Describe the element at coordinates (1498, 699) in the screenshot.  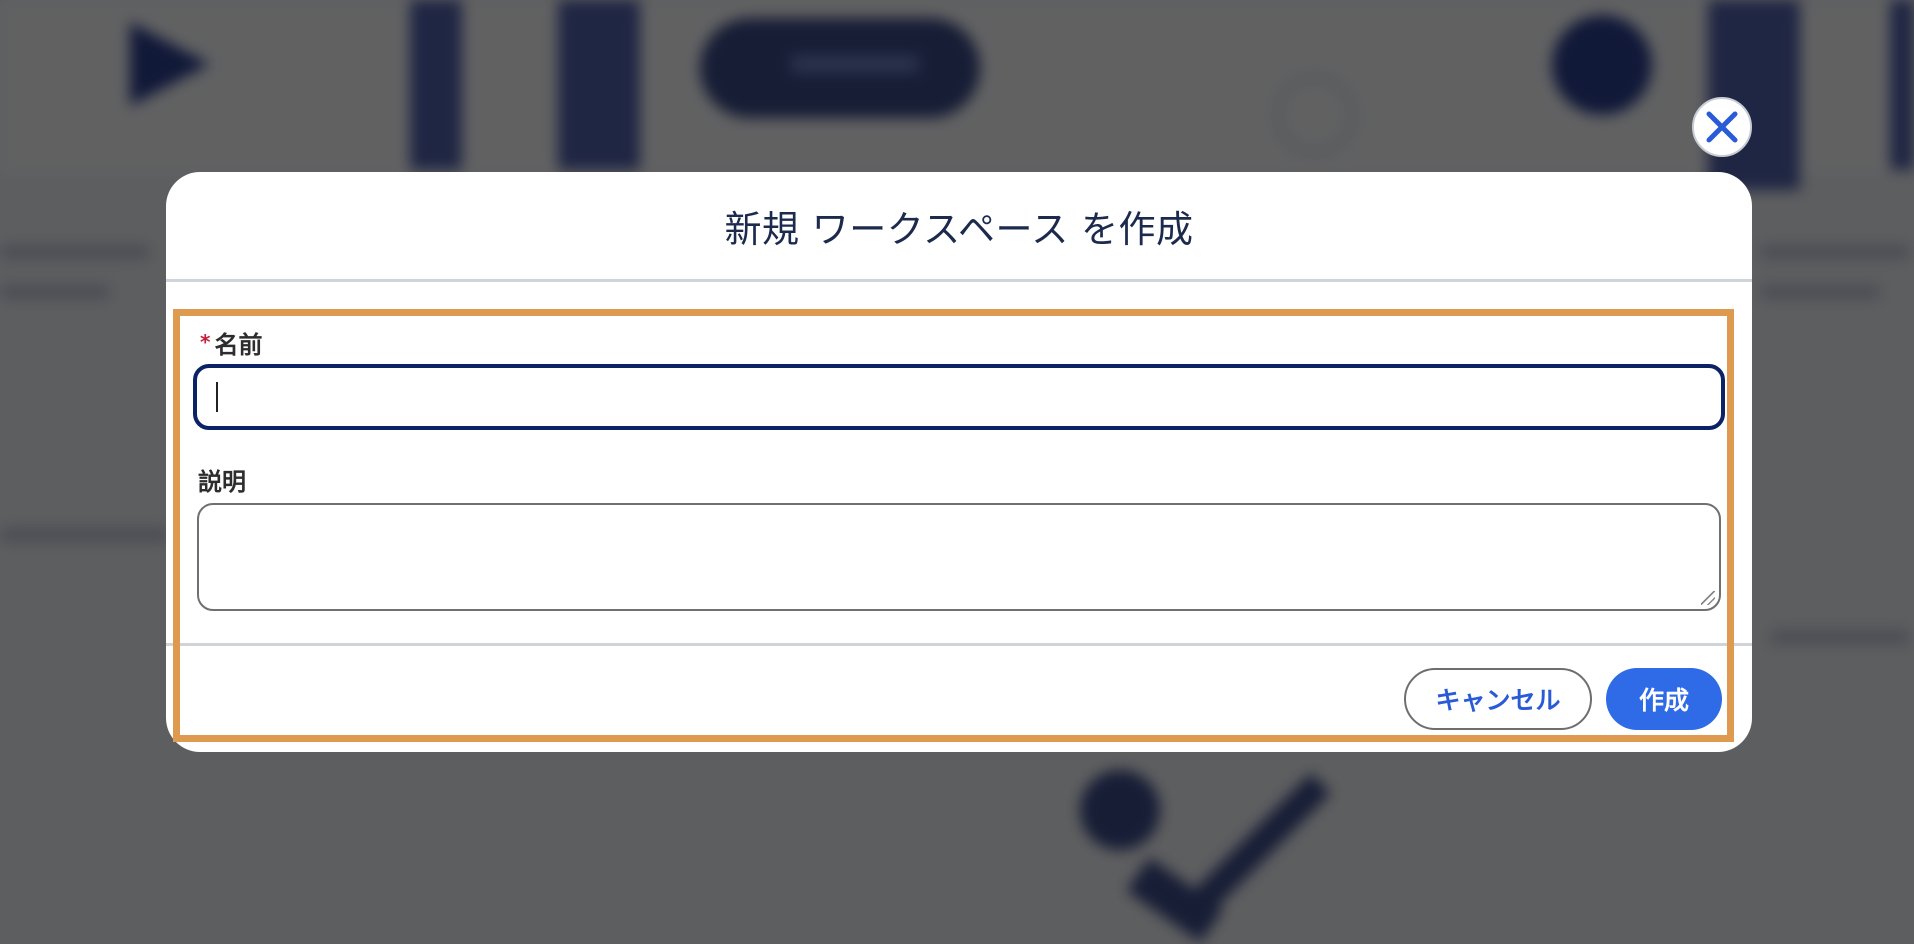
I see `cancel-button: キャンセル` at that location.